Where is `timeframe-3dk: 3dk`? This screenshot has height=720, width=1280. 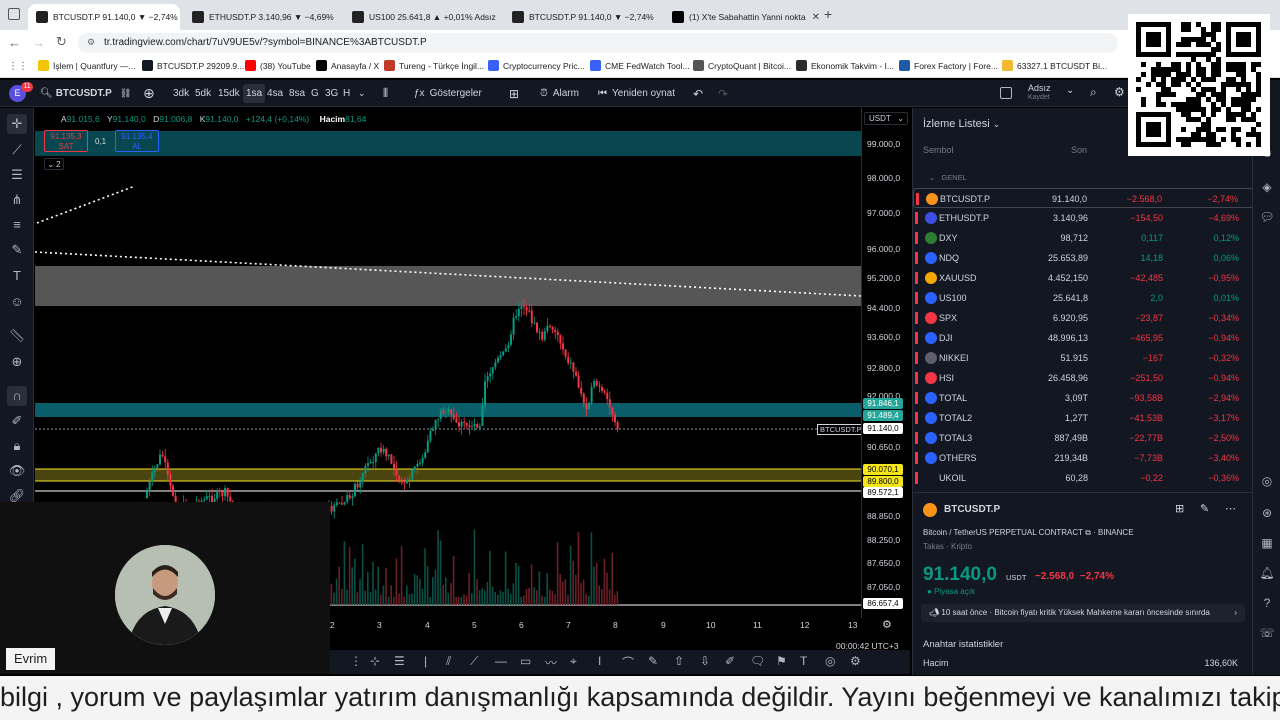 timeframe-3dk: 3dk is located at coordinates (181, 93).